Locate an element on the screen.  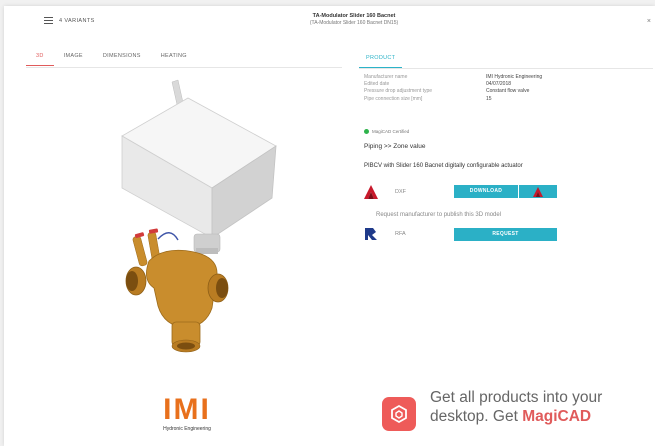
magicad-logo-icon is located at coordinates (399, 414).